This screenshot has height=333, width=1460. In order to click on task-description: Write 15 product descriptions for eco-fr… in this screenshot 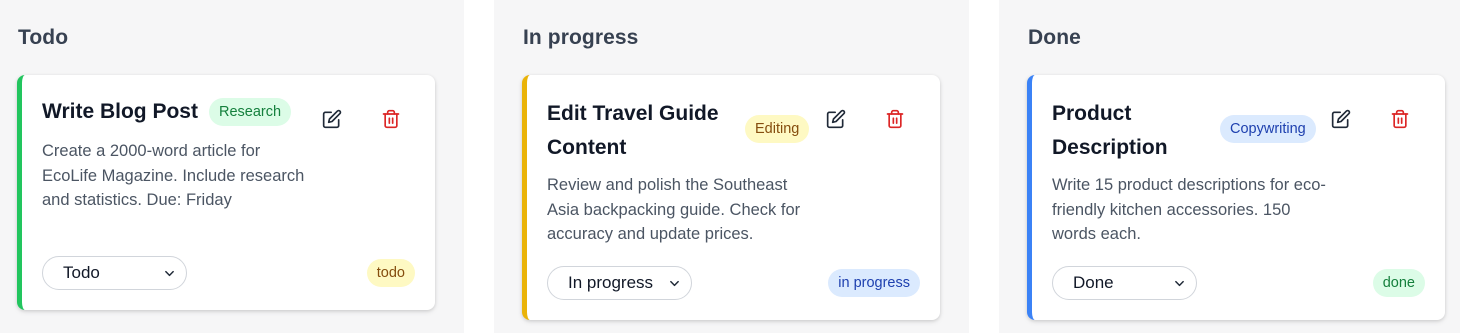, I will do `click(1189, 209)`.